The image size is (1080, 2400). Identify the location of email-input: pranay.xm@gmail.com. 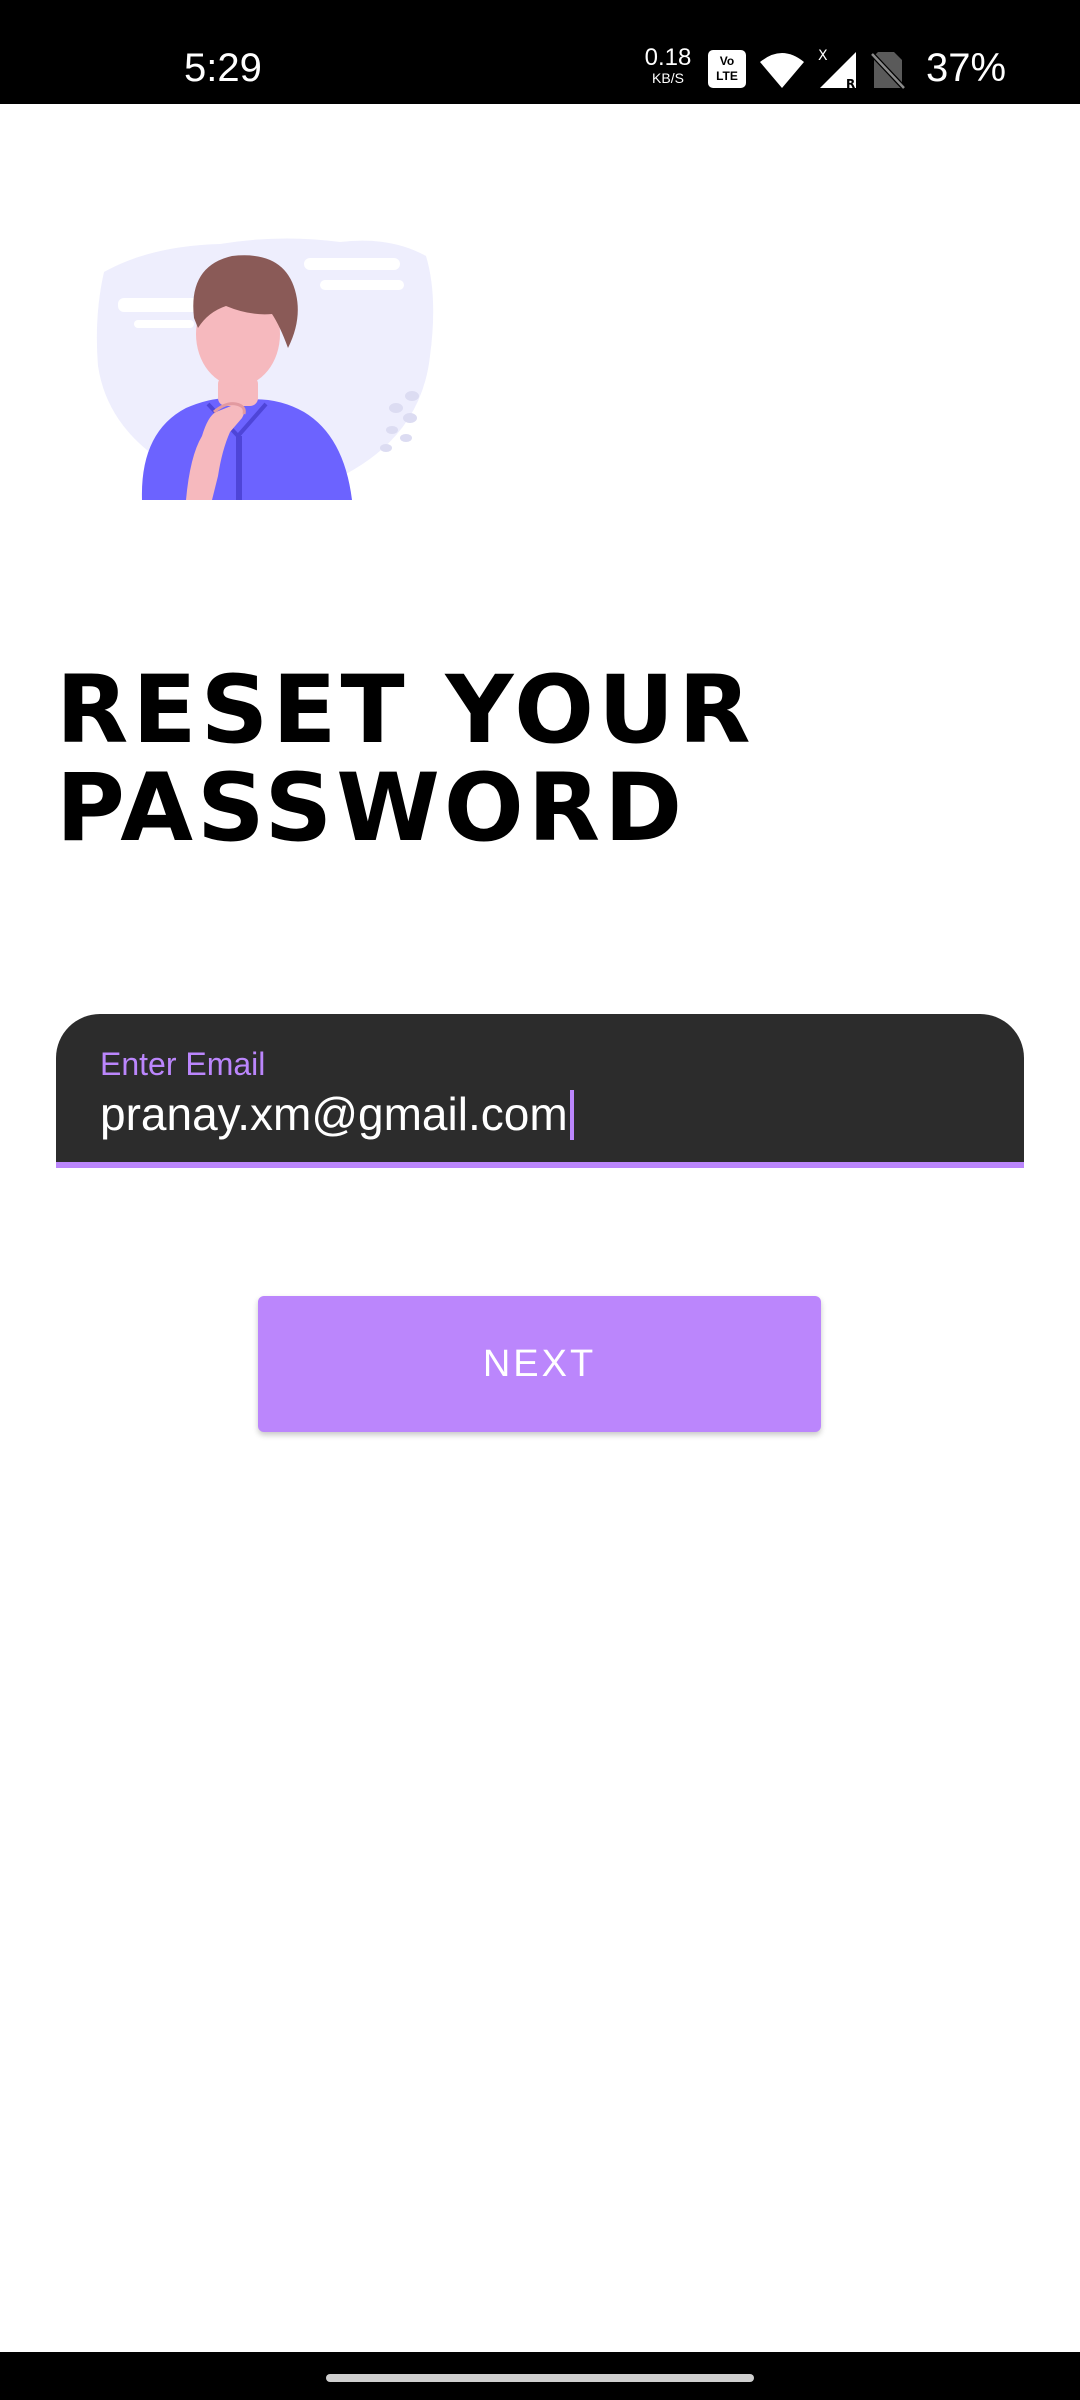
(337, 1114).